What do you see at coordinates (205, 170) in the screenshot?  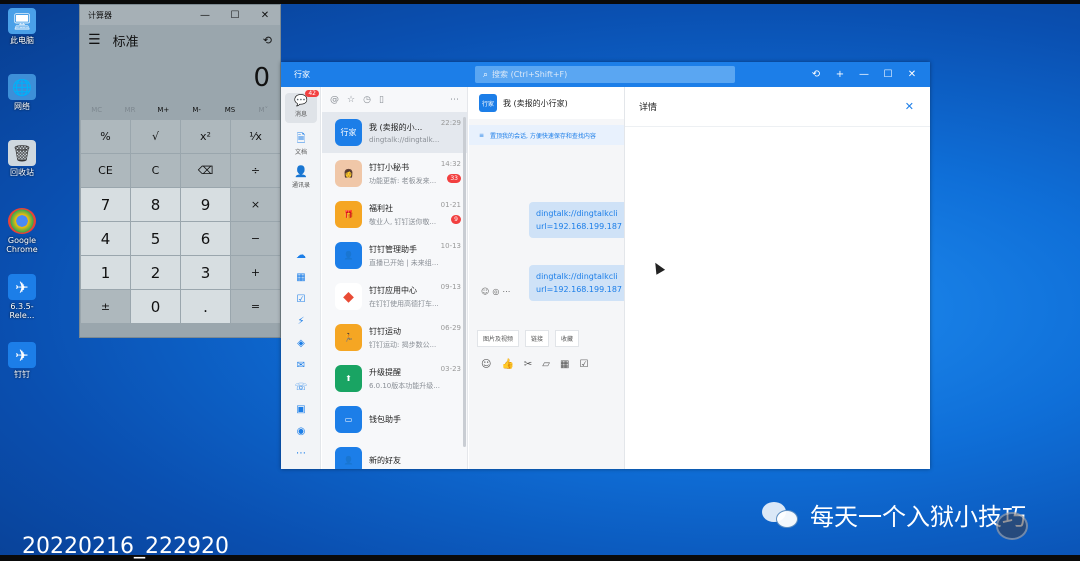 I see `key-backspace: ⌫` at bounding box center [205, 170].